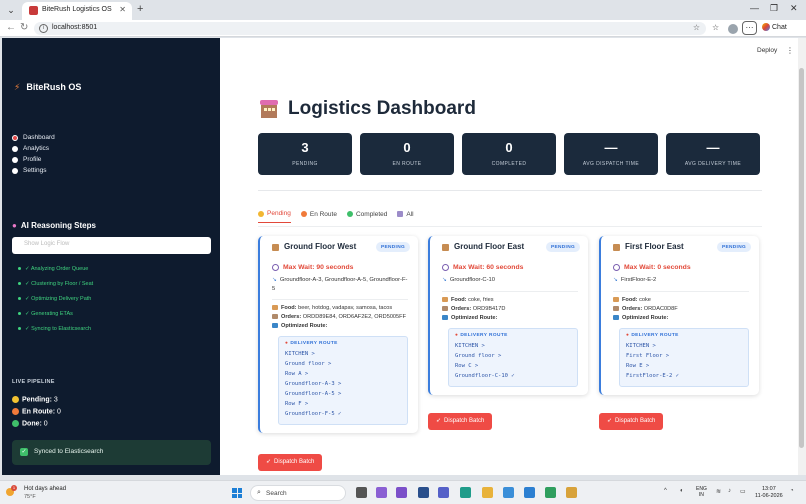 This screenshot has width=806, height=504. Describe the element at coordinates (366, 216) in the screenshot. I see `tab-completed: Completed` at that location.